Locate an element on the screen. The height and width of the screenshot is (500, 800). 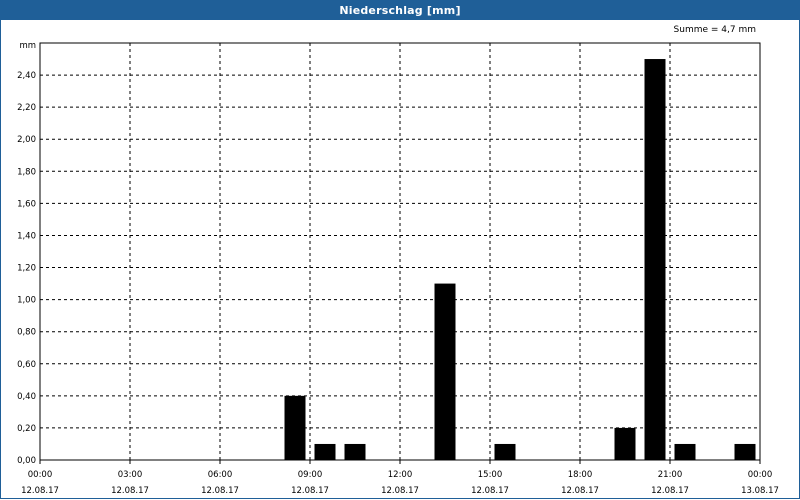
y-tick-label: 2,20 is located at coordinates (26, 108).